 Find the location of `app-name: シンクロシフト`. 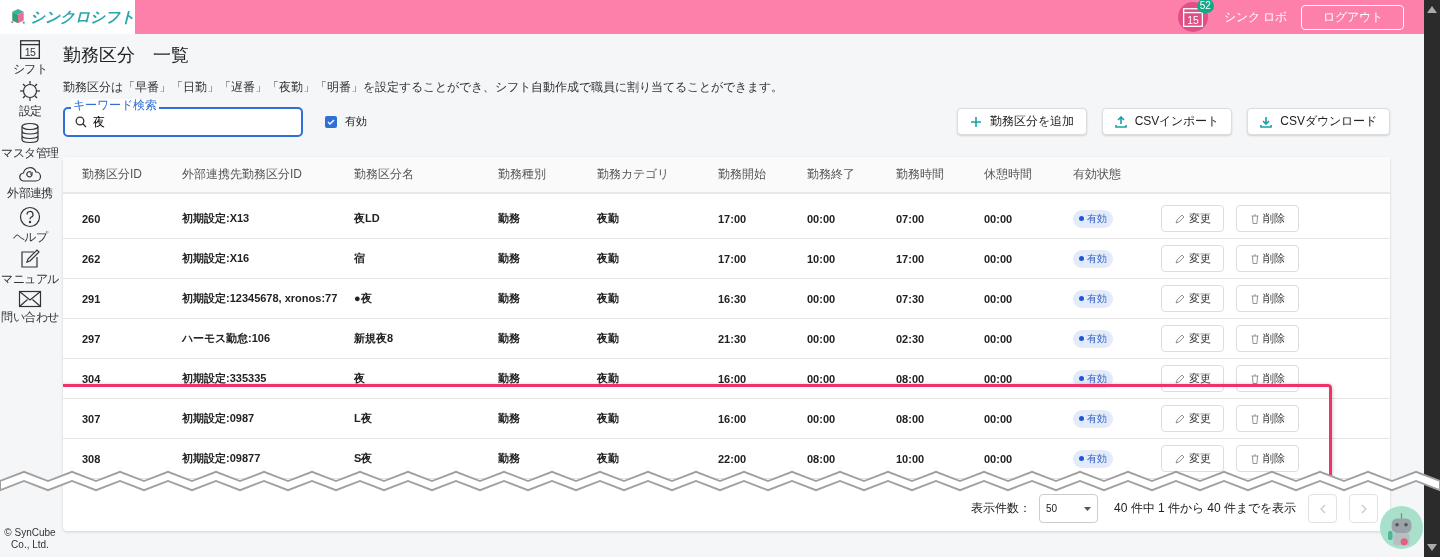

app-name: シンクロシフト is located at coordinates (82, 17).